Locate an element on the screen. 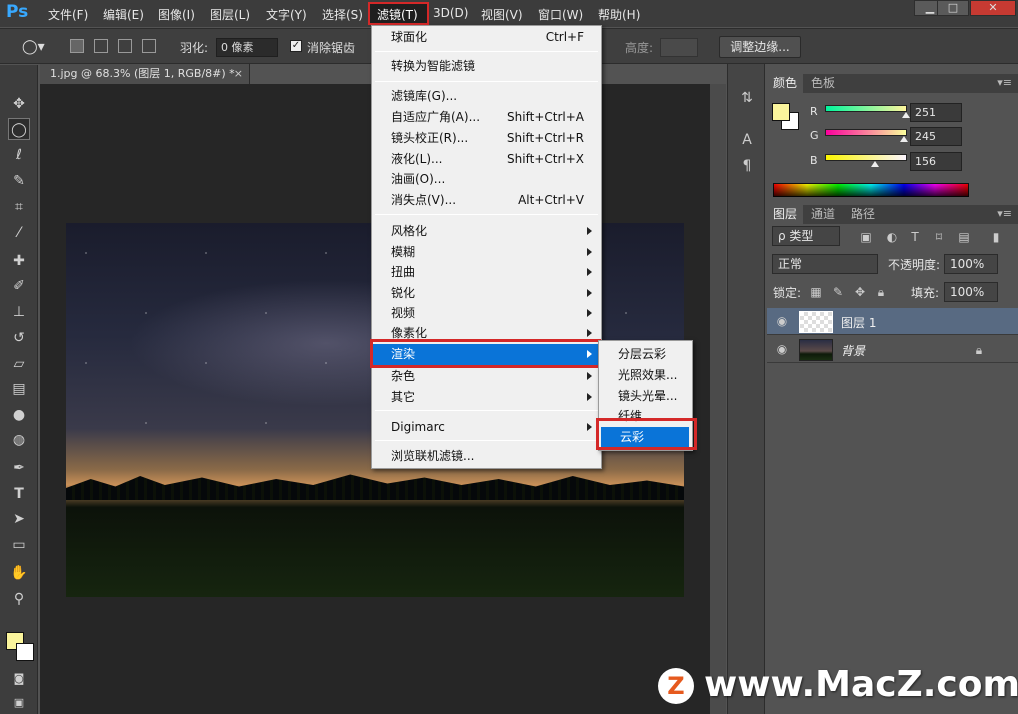 Image resolution: width=1018 pixels, height=714 pixels. quick-select-icon: ✎ is located at coordinates (19, 181).